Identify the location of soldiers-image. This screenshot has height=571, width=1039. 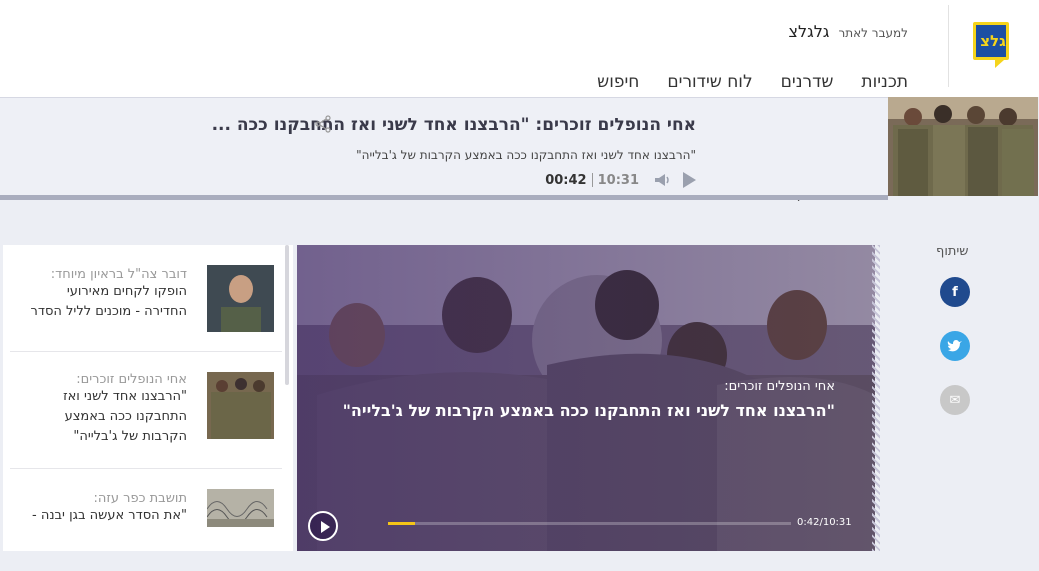
(963, 146).